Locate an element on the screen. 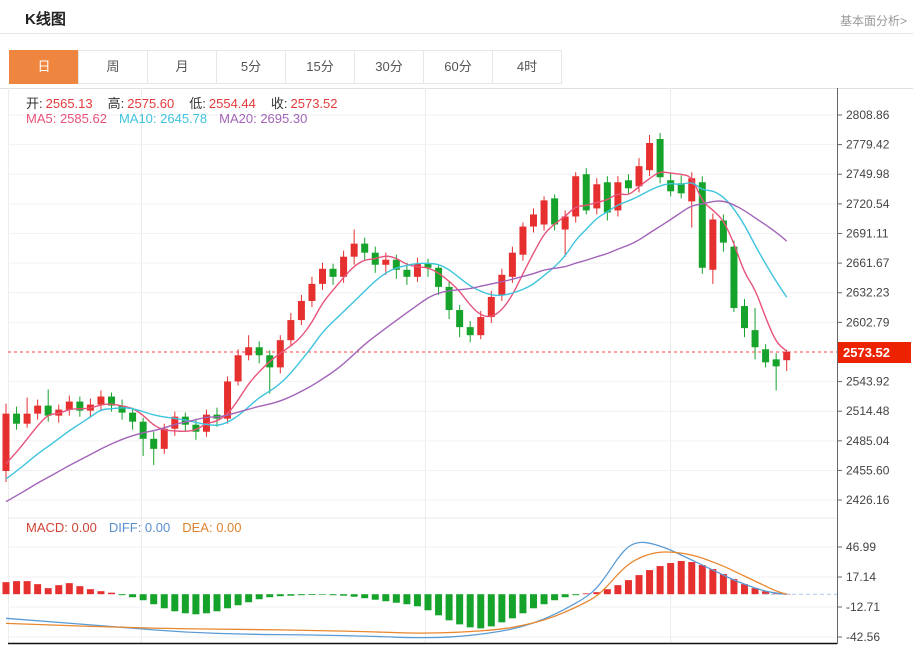  legend-item: MACD: 0.00 is located at coordinates (61, 527).